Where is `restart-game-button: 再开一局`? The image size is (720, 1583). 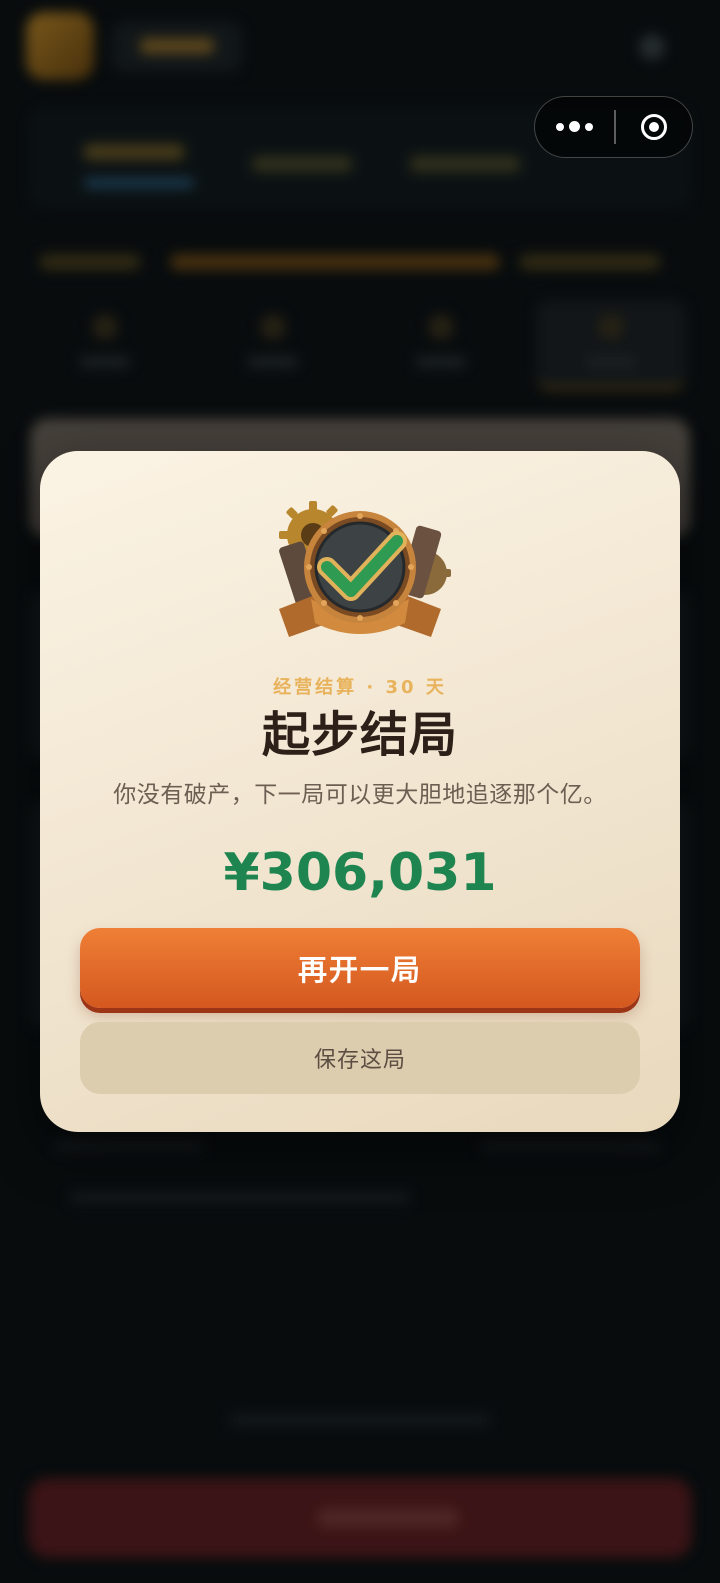
restart-game-button: 再开一局 is located at coordinates (360, 968).